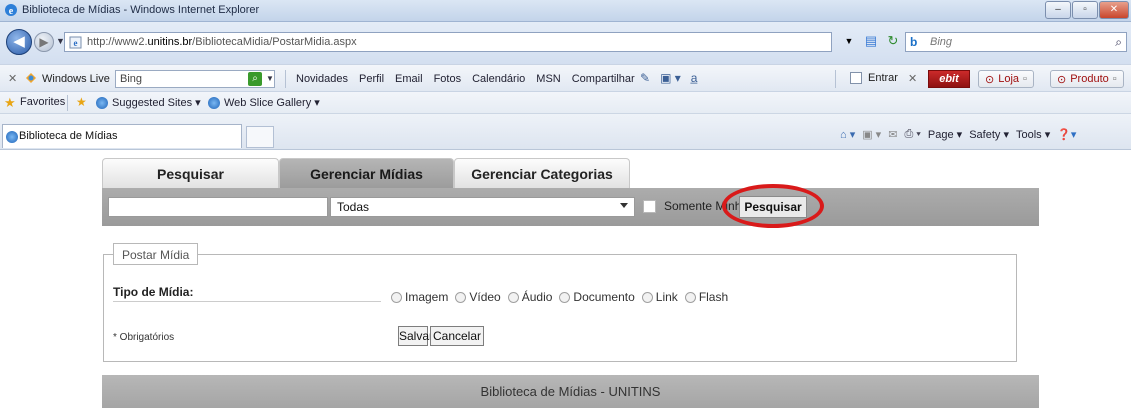 This screenshot has height=408, width=1131. Describe the element at coordinates (914, 42) in the screenshot. I see `bing-icon: b` at that location.